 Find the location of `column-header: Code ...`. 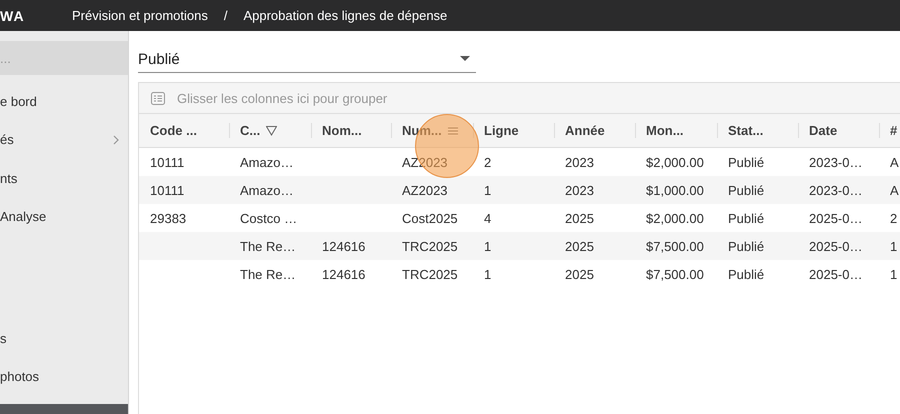

column-header: Code ... is located at coordinates (184, 130).